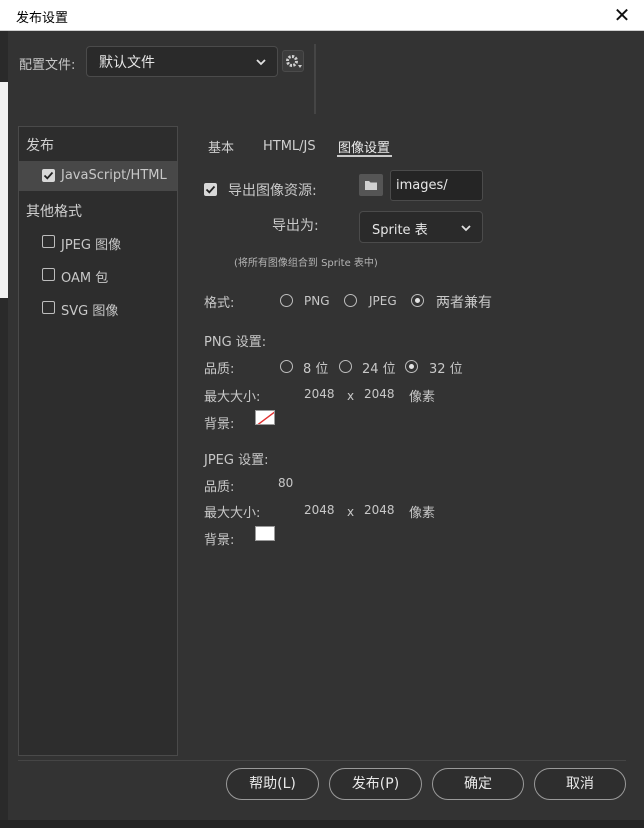  What do you see at coordinates (265, 533) in the screenshot?
I see `jpeg-bg-swatch` at bounding box center [265, 533].